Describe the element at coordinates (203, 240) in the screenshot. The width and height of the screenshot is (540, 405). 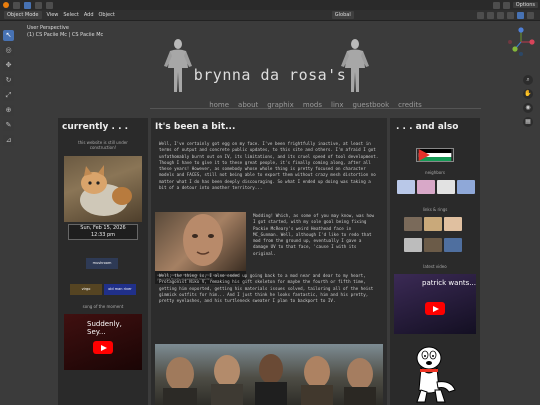
I see `head-render-illustration` at that location.